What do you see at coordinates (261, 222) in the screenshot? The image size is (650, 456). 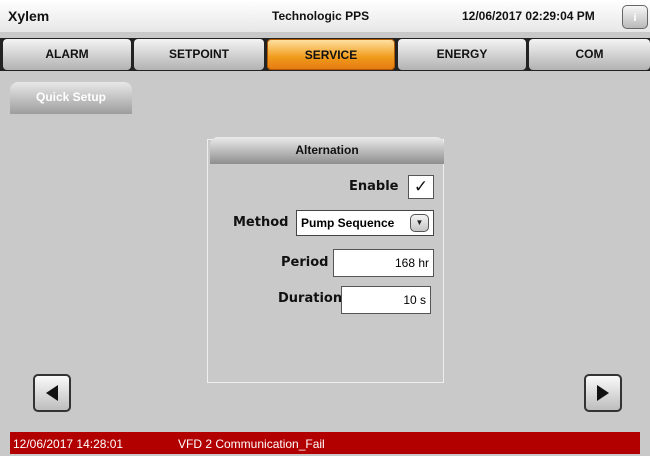 I see `method-label: Method` at bounding box center [261, 222].